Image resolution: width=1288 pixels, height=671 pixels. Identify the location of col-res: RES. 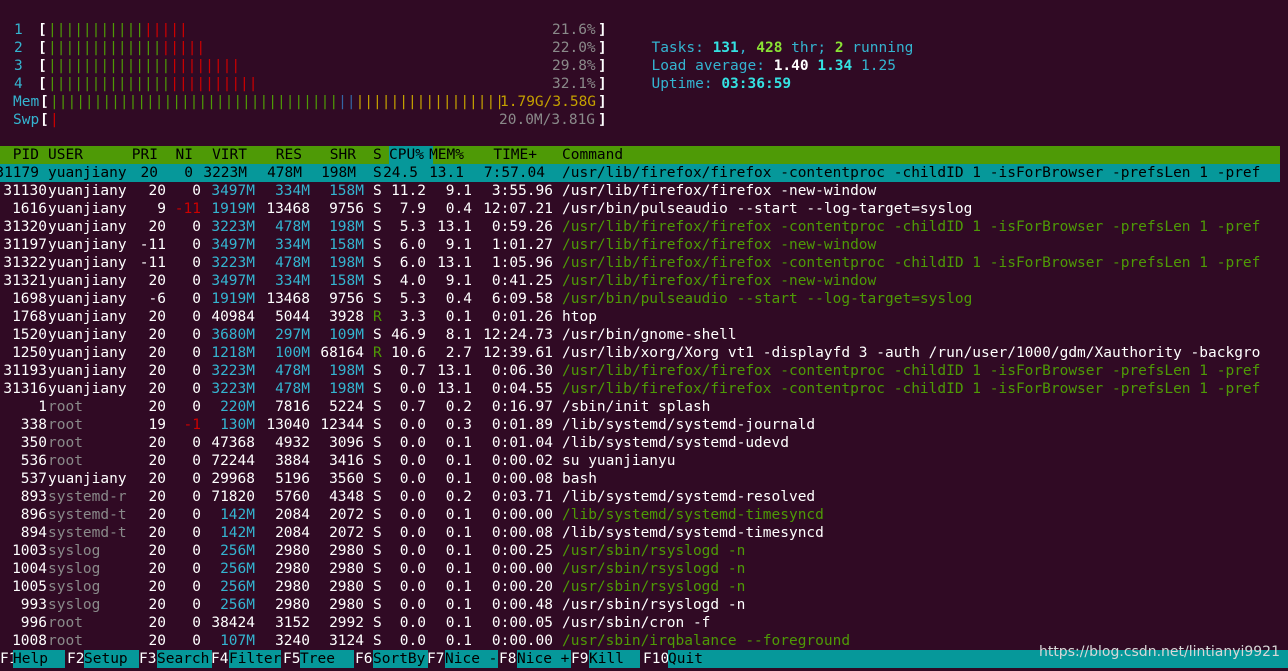
(289, 155).